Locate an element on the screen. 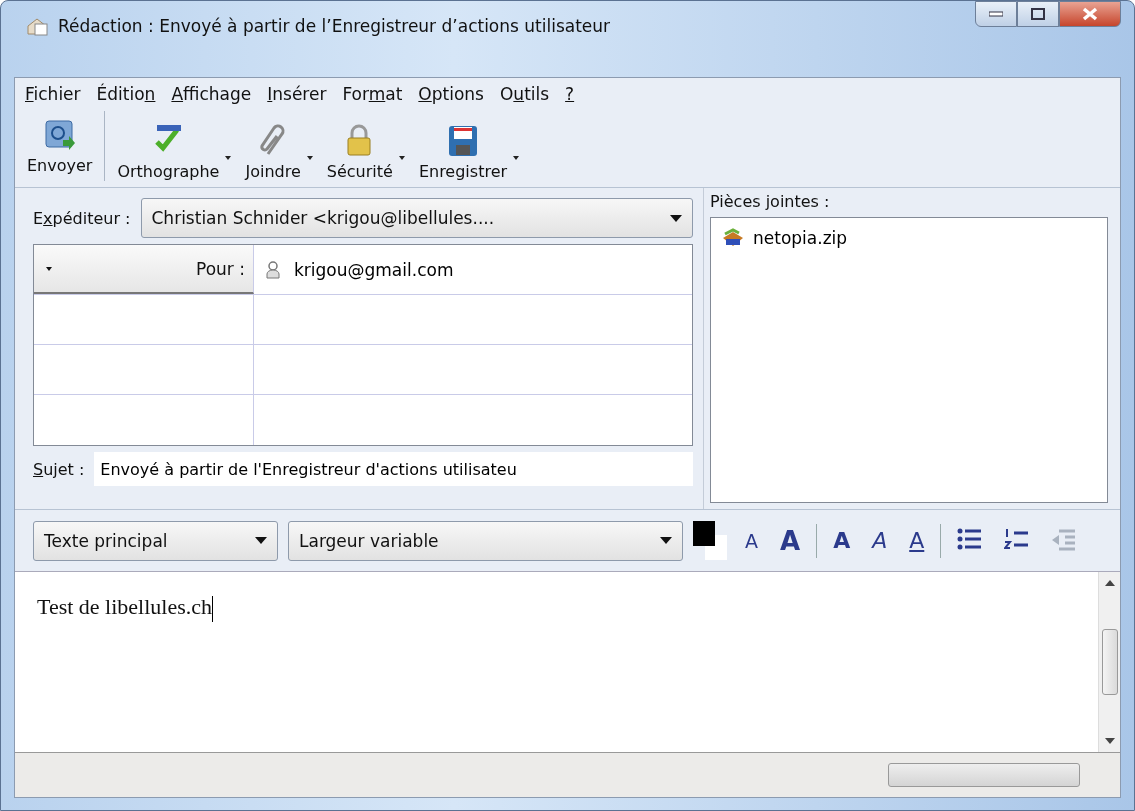 Image resolution: width=1135 pixels, height=811 pixels. larger-text-button: A is located at coordinates (790, 540).